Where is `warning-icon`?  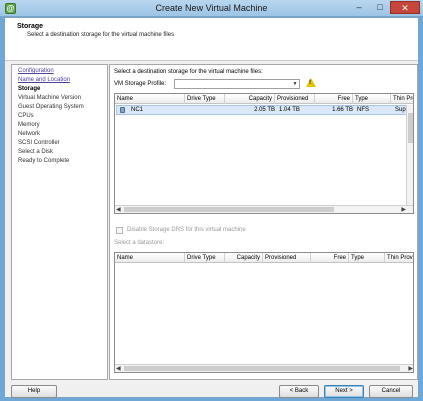
warning-icon is located at coordinates (311, 82).